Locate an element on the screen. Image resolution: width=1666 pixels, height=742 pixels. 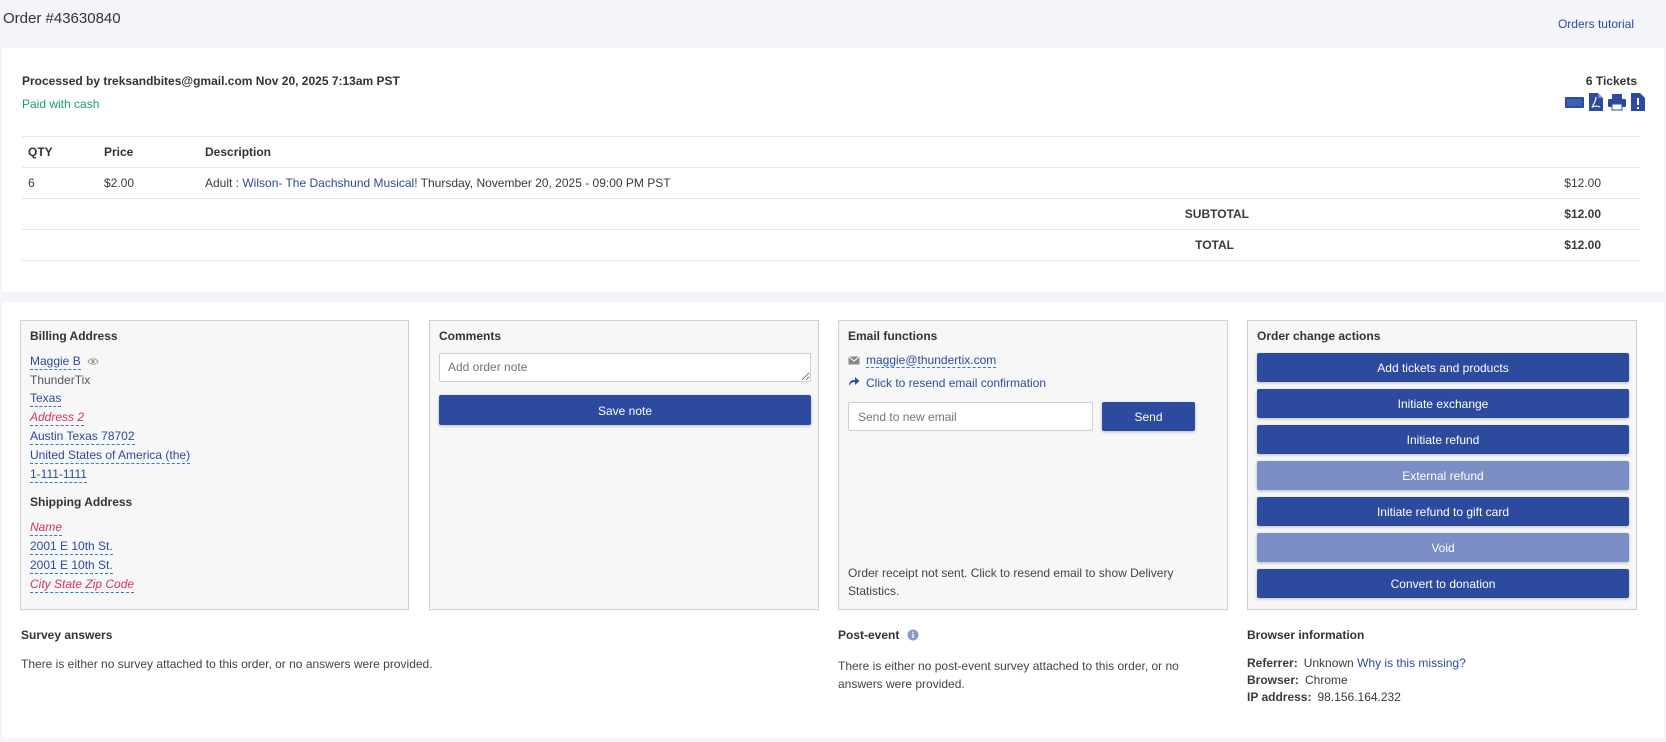
orders-tutorial-link: Orders tutorial is located at coordinates (1596, 24).